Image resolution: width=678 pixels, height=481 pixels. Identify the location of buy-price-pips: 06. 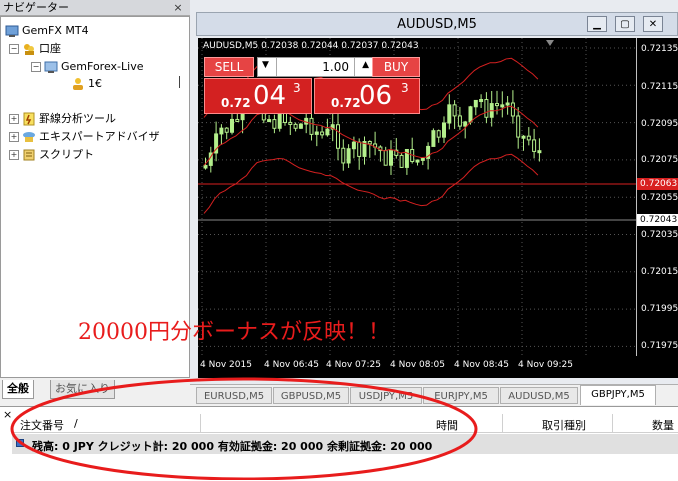
(376, 96).